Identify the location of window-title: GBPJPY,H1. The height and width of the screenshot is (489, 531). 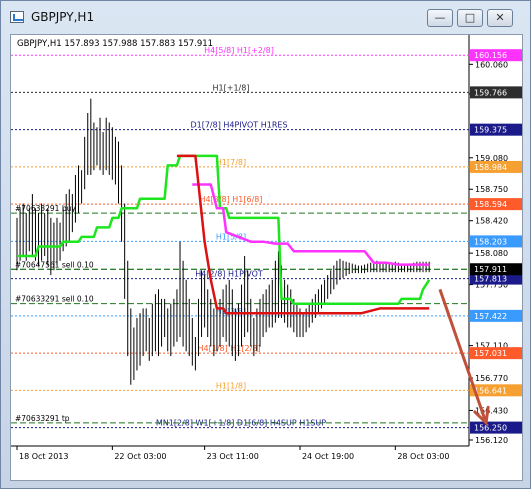
(63, 17).